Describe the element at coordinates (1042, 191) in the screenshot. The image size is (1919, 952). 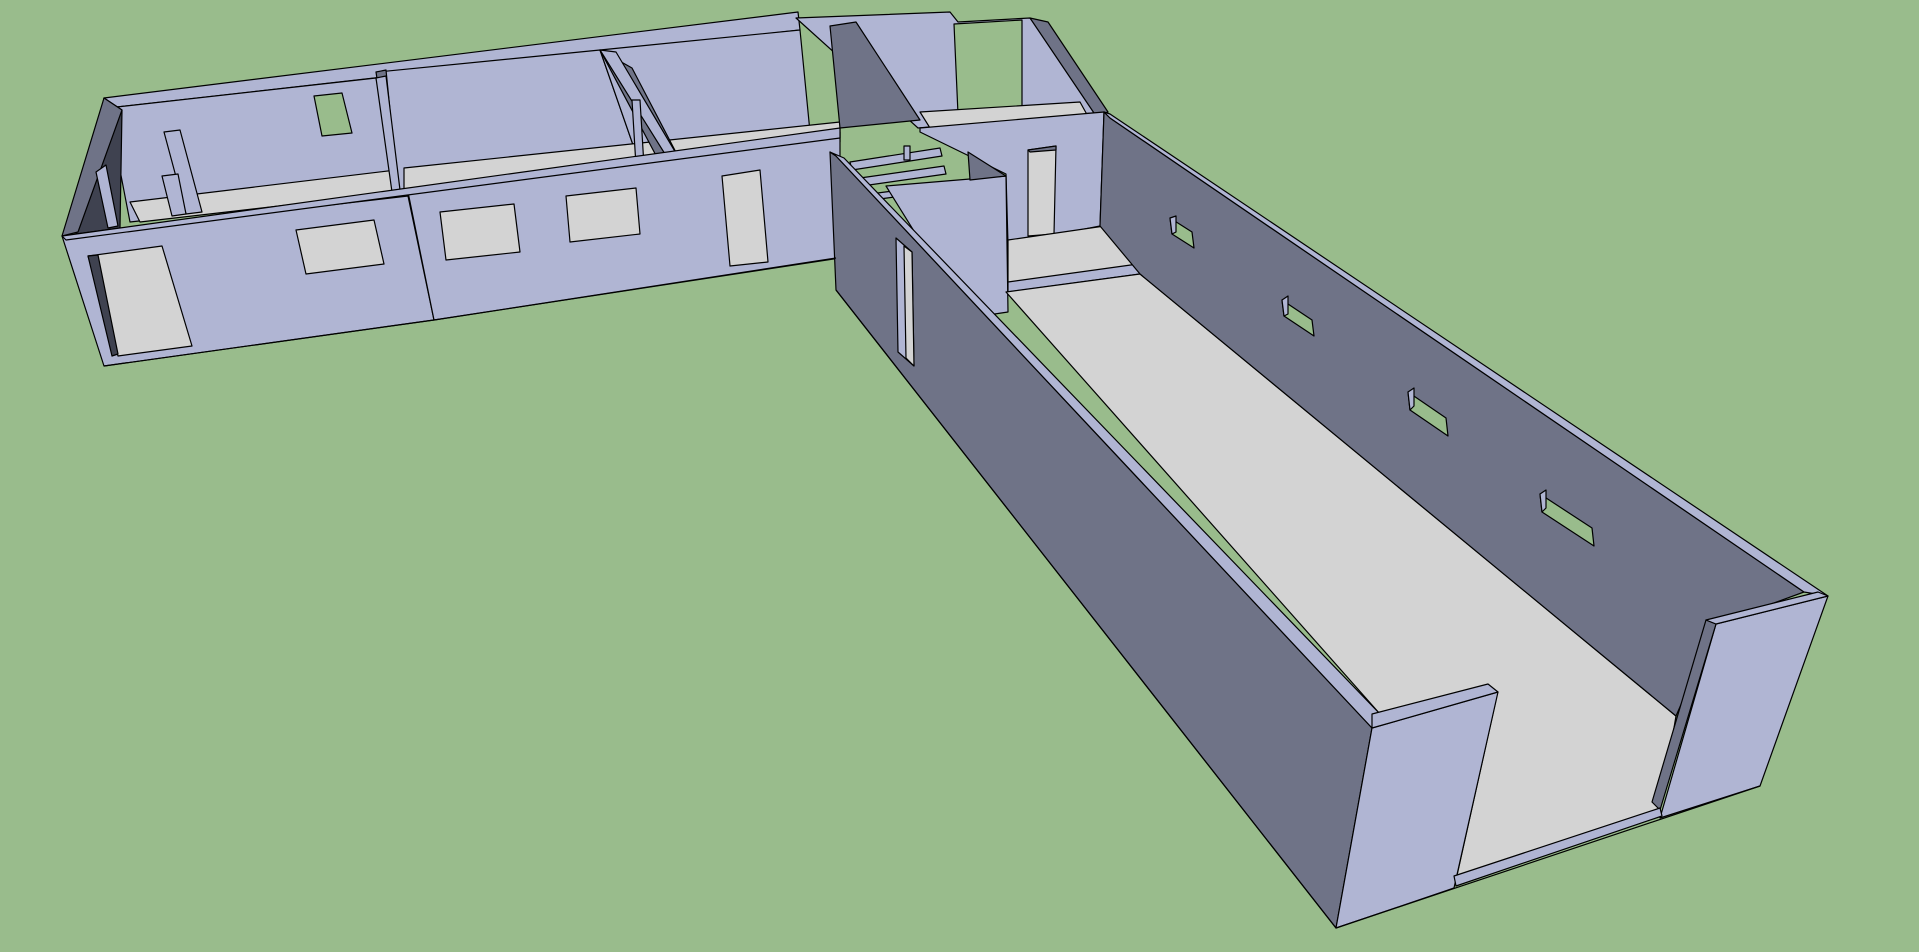
I see `junction-door` at that location.